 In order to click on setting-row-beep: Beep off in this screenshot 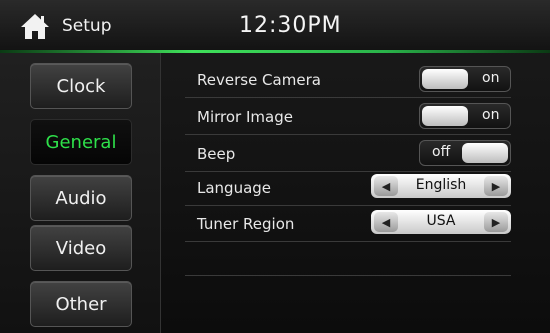, I will do `click(348, 154)`.